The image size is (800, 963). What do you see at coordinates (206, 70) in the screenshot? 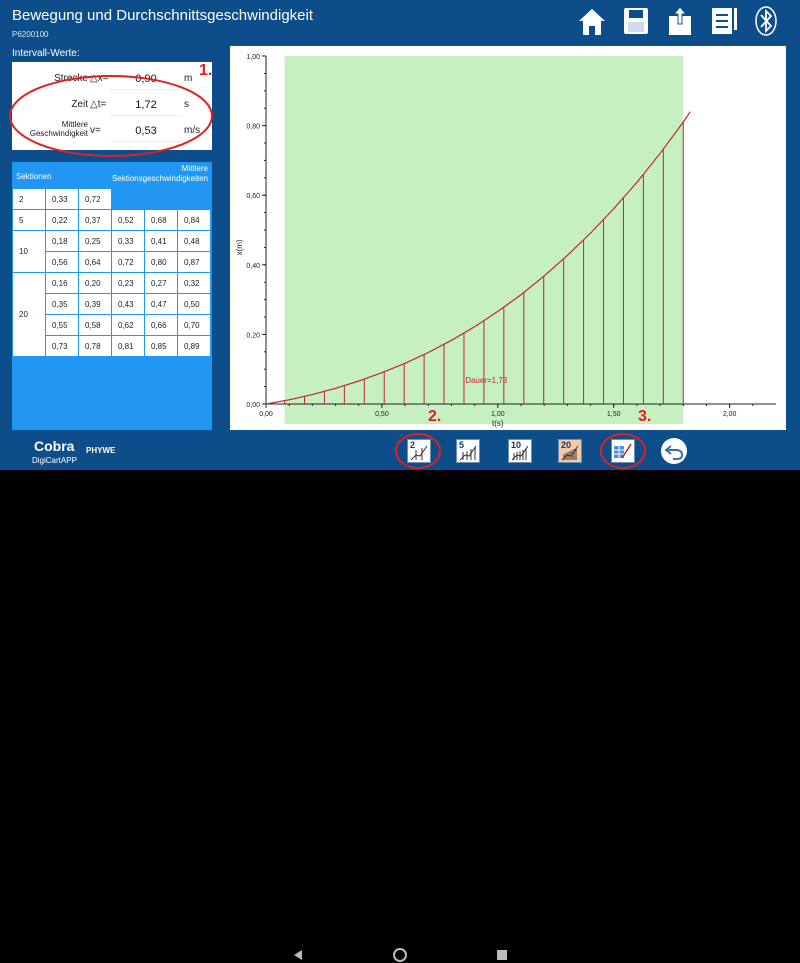
I see `annotation-label-1: 1.` at bounding box center [206, 70].